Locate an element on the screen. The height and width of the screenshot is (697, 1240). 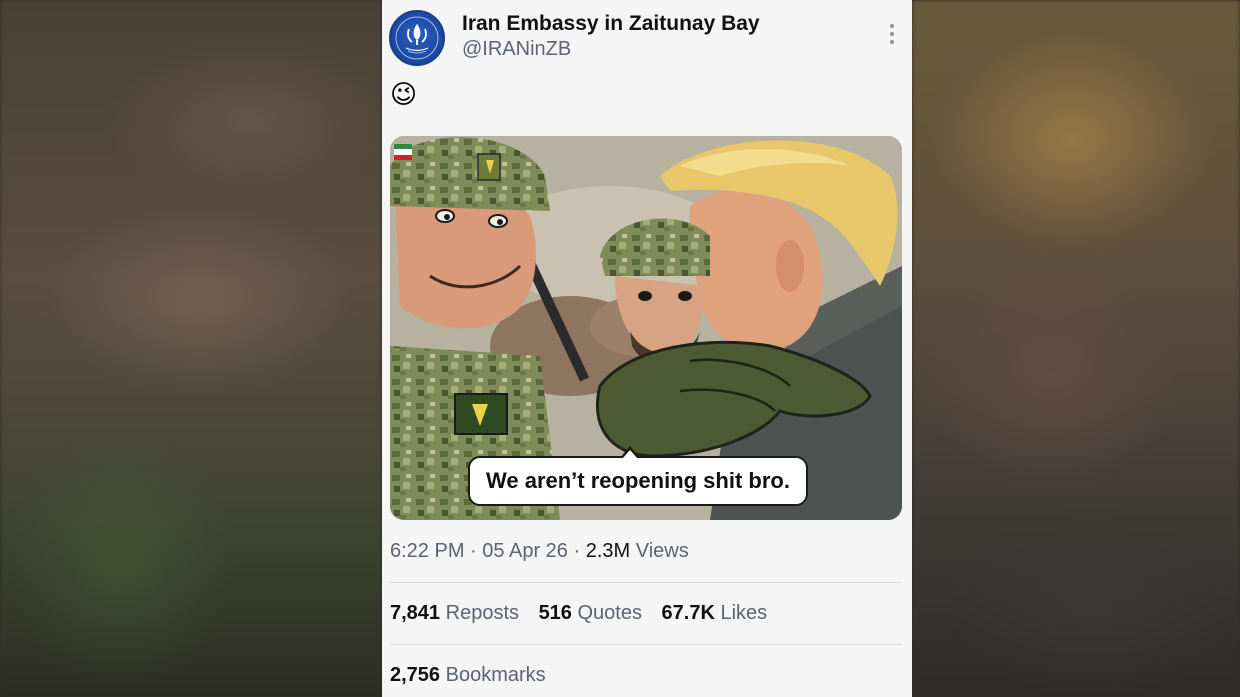
bookmarks-label: Bookmarks is located at coordinates (495, 675).